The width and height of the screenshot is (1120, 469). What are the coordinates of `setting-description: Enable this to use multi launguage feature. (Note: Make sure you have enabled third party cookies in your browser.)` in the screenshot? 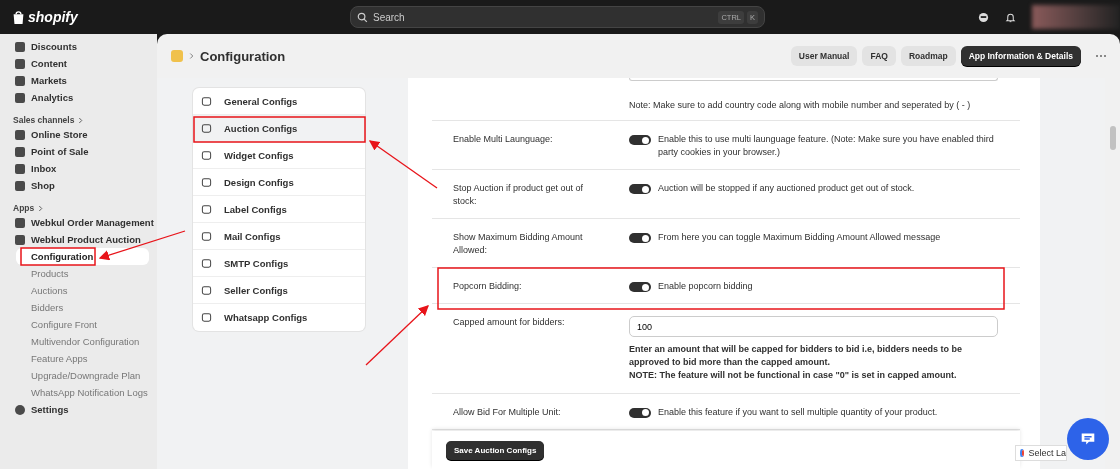 It's located at (826, 146).